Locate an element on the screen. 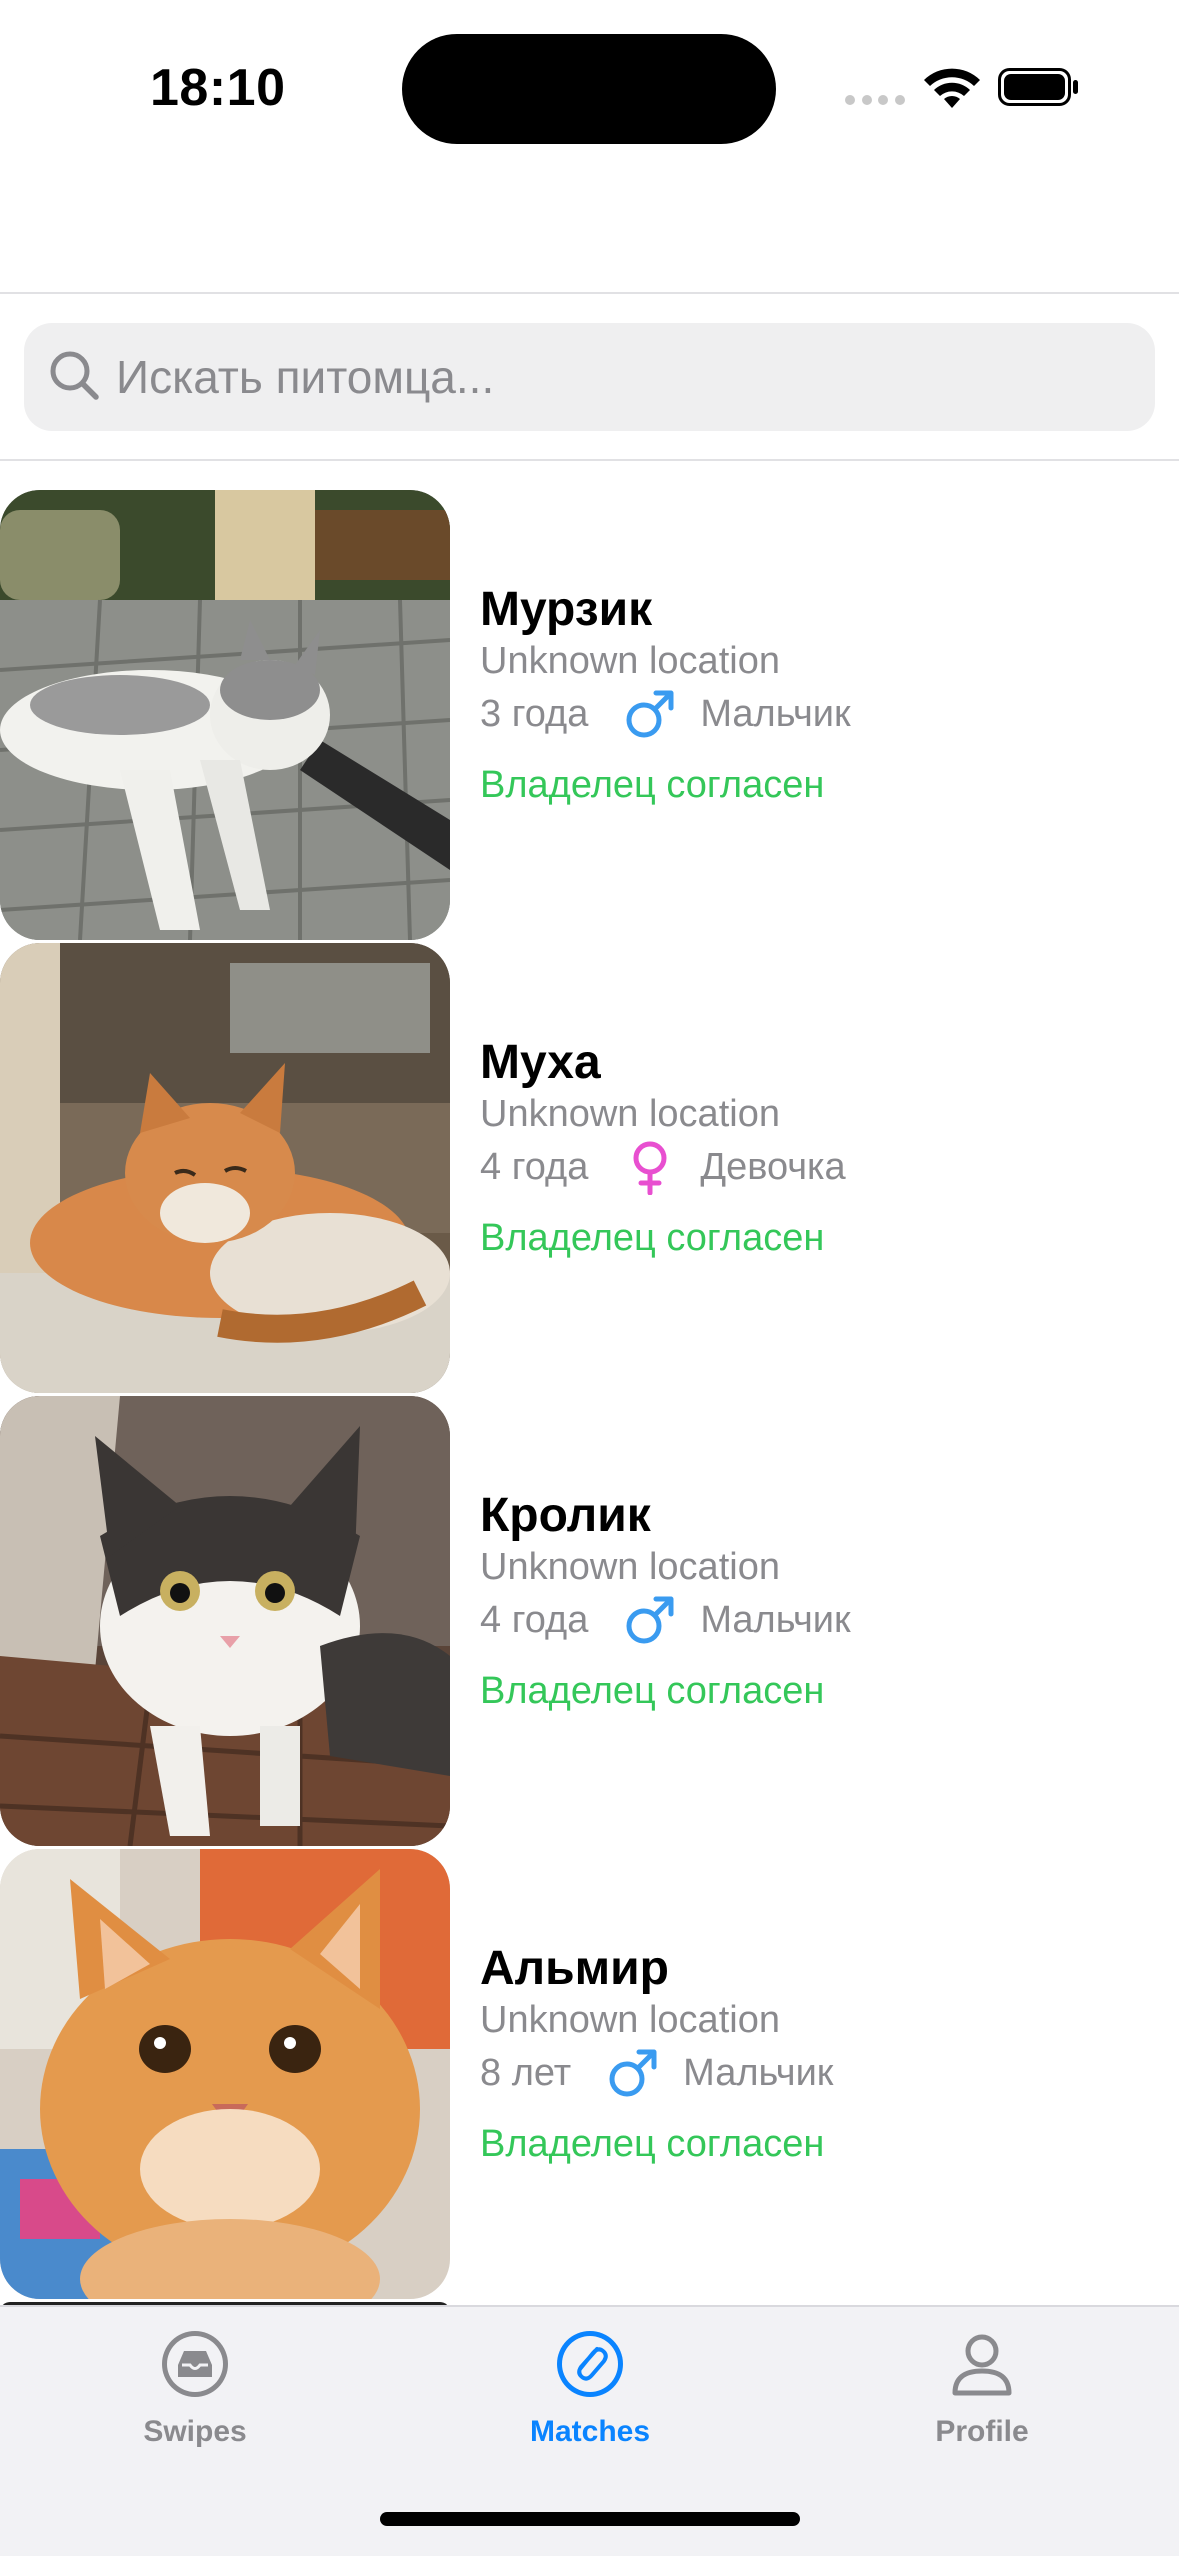  tab-matches: Matches is located at coordinates (590, 2402).